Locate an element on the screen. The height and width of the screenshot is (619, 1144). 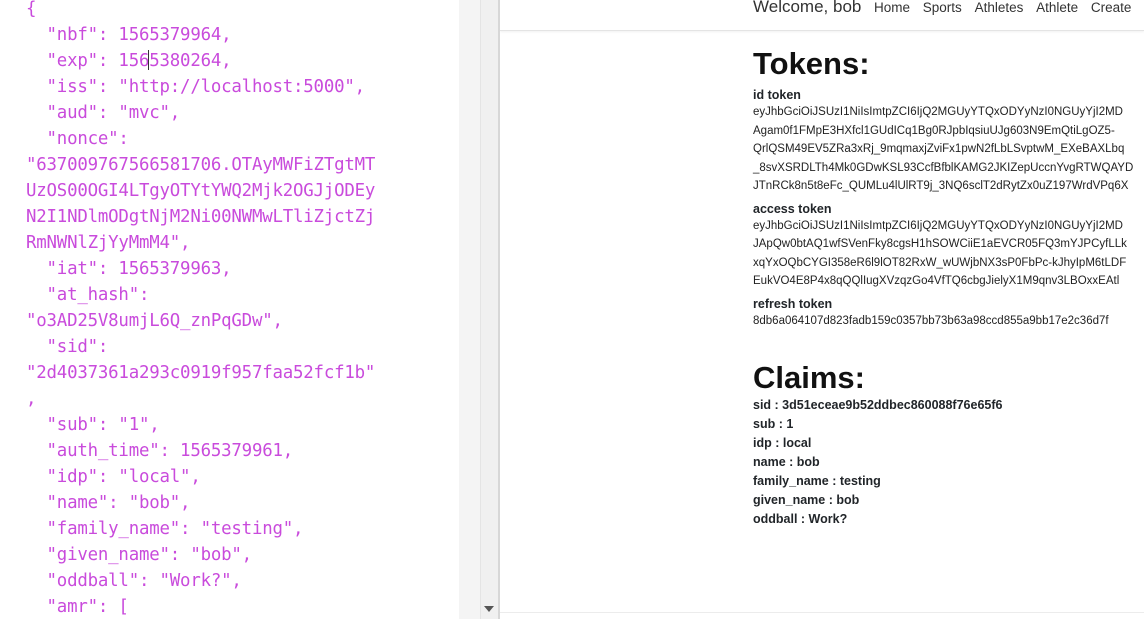
access-token-label: access token is located at coordinates (792, 208).